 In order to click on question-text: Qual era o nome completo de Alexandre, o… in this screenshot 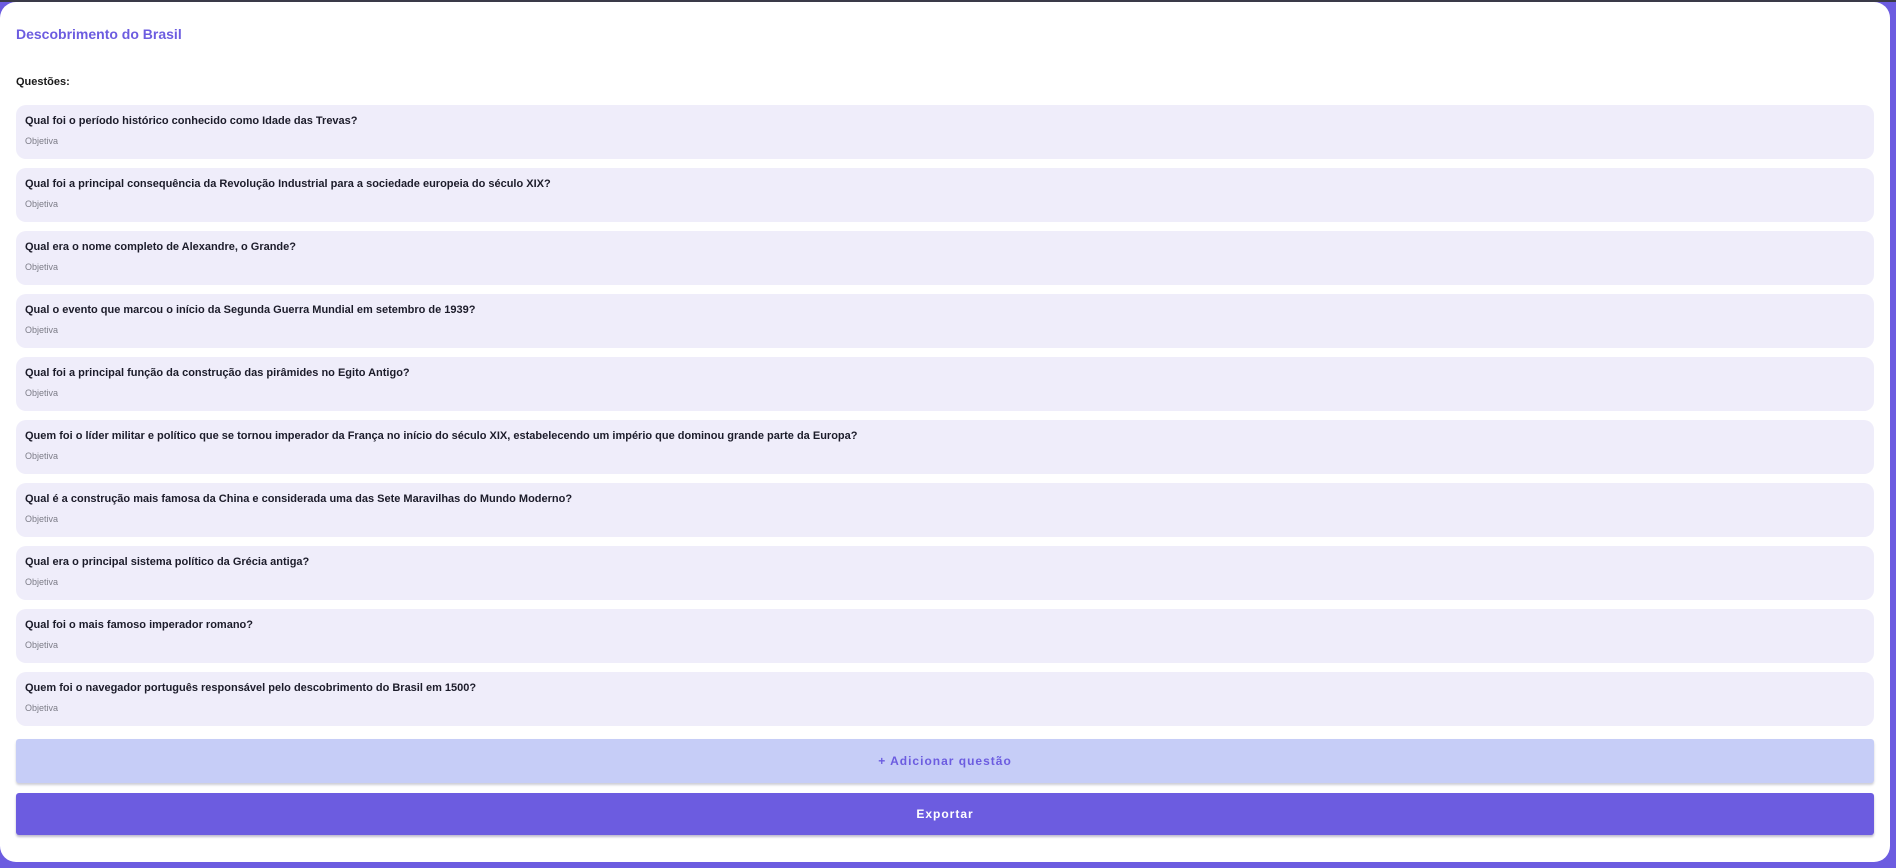, I will do `click(160, 247)`.